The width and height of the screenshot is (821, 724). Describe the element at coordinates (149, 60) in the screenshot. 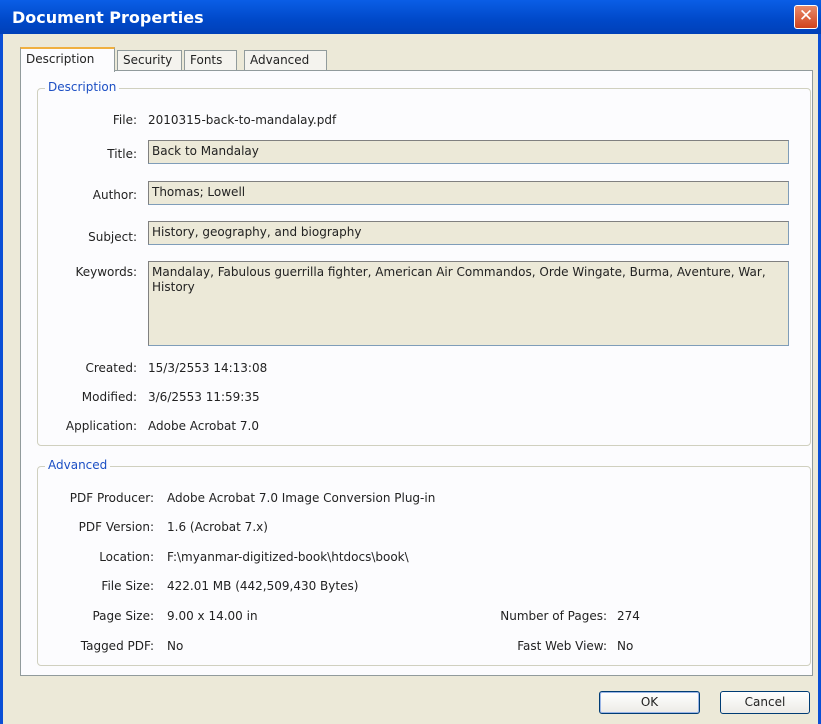

I see `tab-security: Security` at that location.